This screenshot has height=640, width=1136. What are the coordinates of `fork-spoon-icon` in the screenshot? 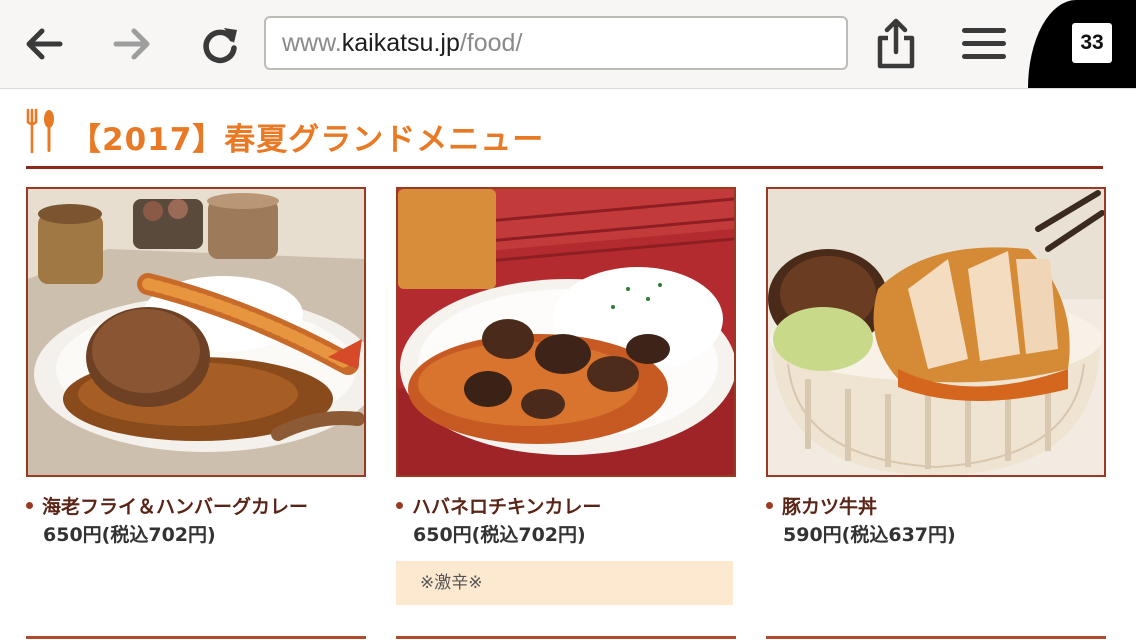 It's located at (40, 131).